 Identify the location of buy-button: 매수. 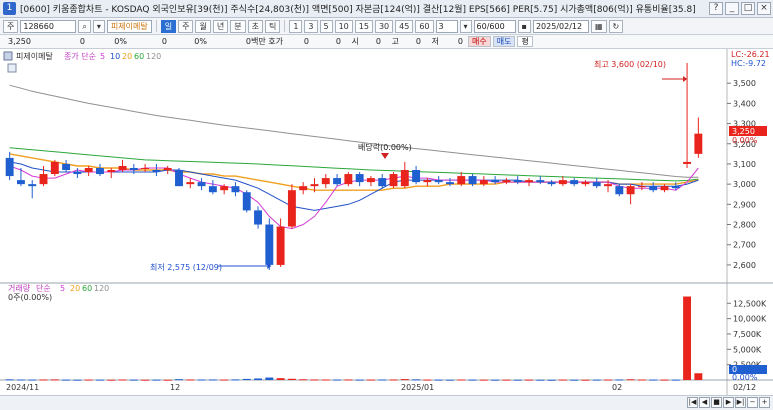
(479, 41).